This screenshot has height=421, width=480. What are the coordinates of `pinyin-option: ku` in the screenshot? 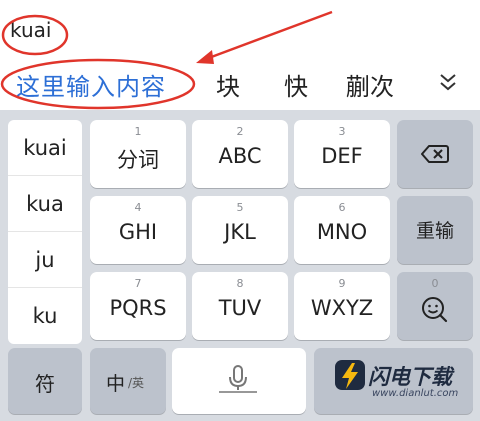 It's located at (45, 316).